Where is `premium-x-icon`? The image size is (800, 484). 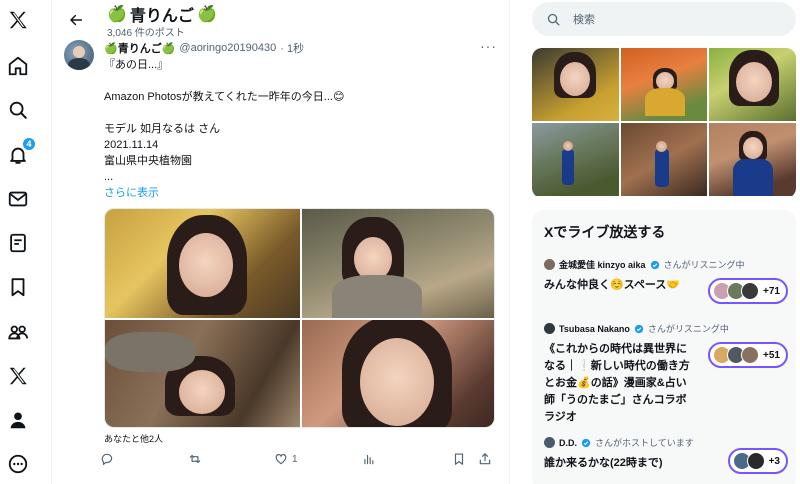
premium-x-icon is located at coordinates (18, 376).